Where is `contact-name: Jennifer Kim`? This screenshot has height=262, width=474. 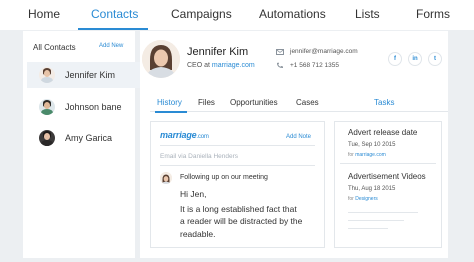 contact-name: Jennifer Kim is located at coordinates (90, 75).